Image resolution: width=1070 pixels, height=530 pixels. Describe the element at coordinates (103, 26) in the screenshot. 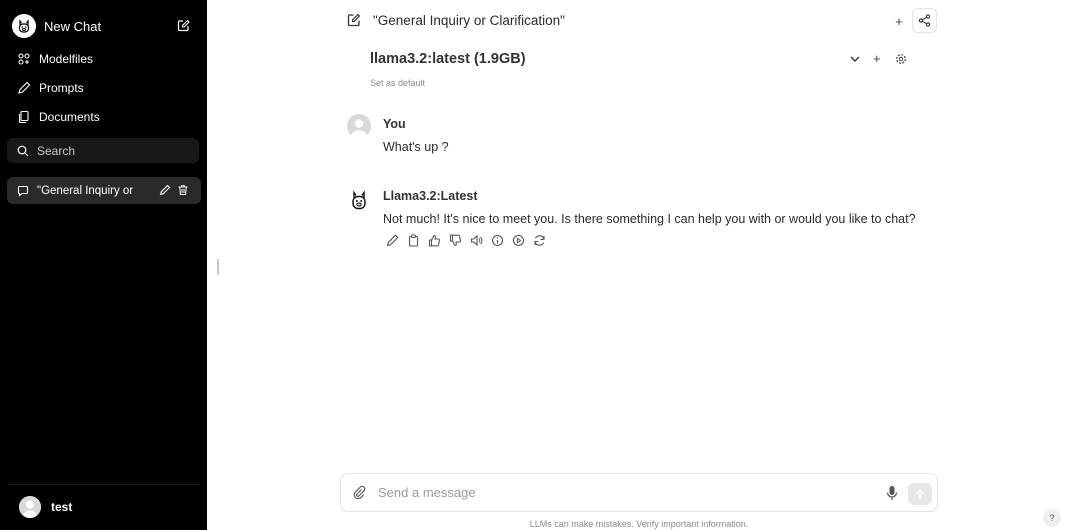

I see `new-chat-button: New Chat` at that location.